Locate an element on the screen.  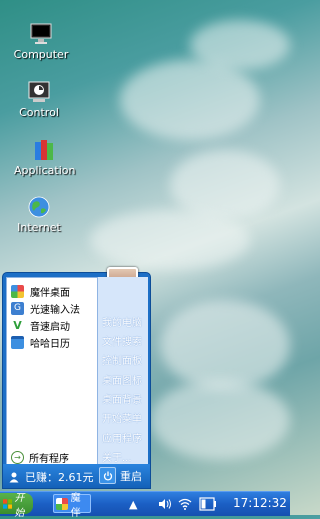
start-menu-app-label: 哈哈日历 is located at coordinates (50, 344).